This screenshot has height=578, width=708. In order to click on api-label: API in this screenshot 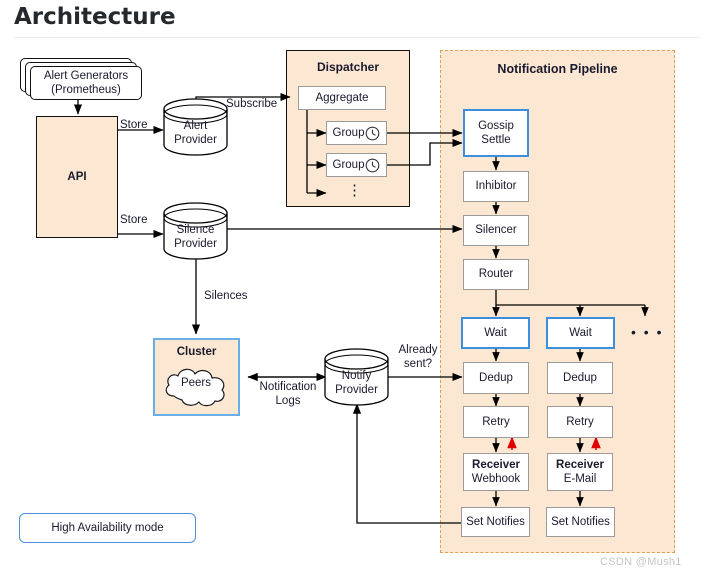, I will do `click(77, 176)`.